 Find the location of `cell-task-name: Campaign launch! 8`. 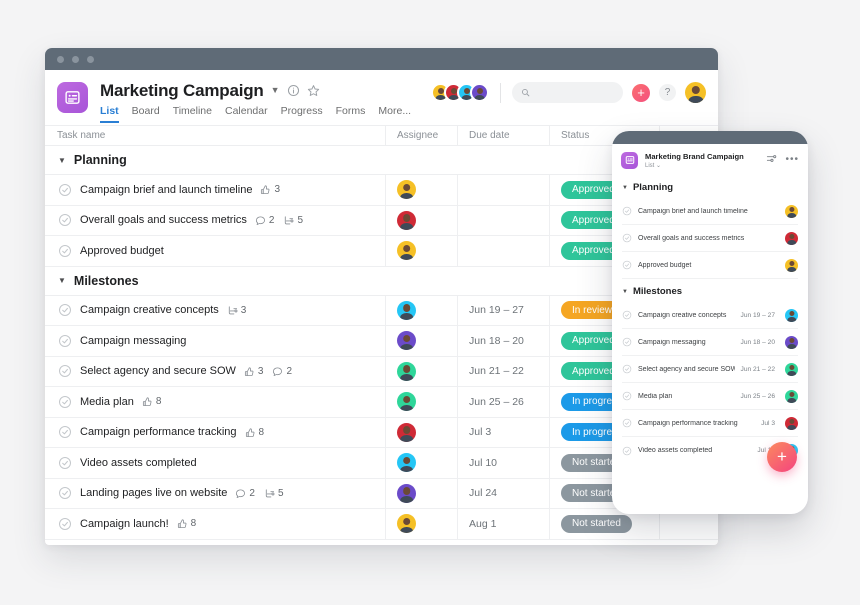

cell-task-name: Campaign launch! 8 is located at coordinates (215, 524).